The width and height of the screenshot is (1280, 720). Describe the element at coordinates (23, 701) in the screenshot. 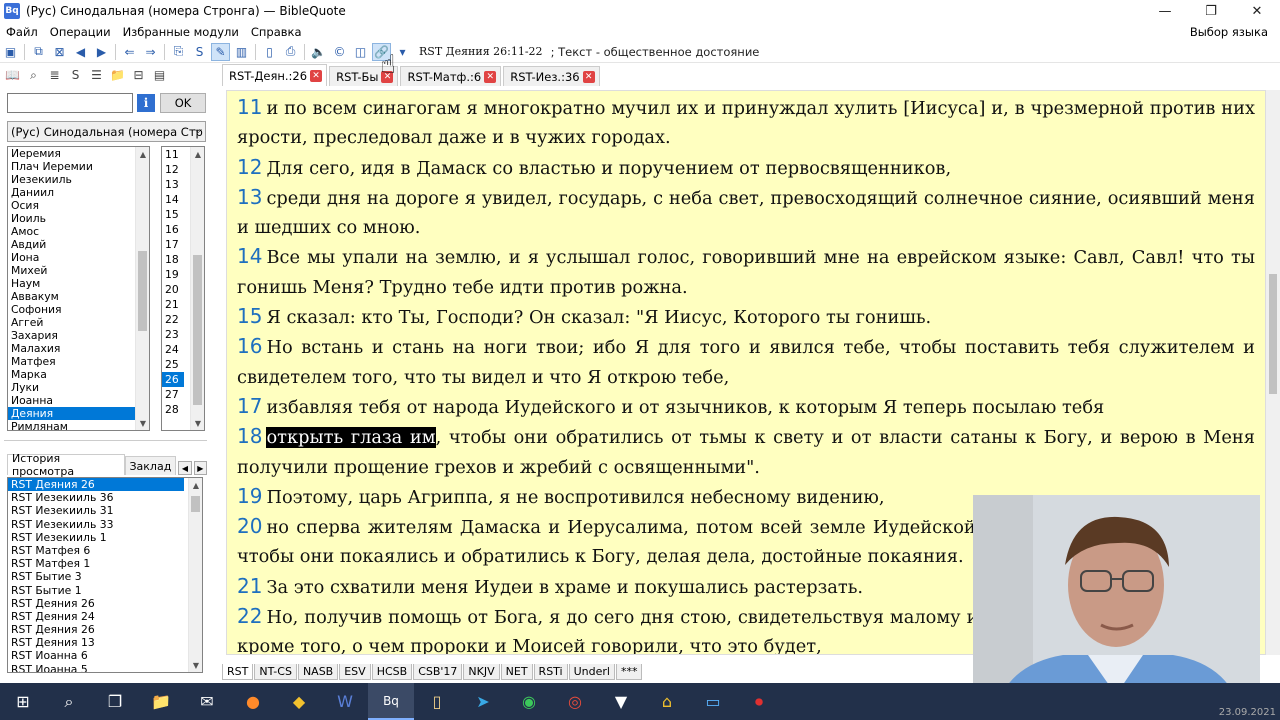

I see `windows-icon: ⊞` at that location.